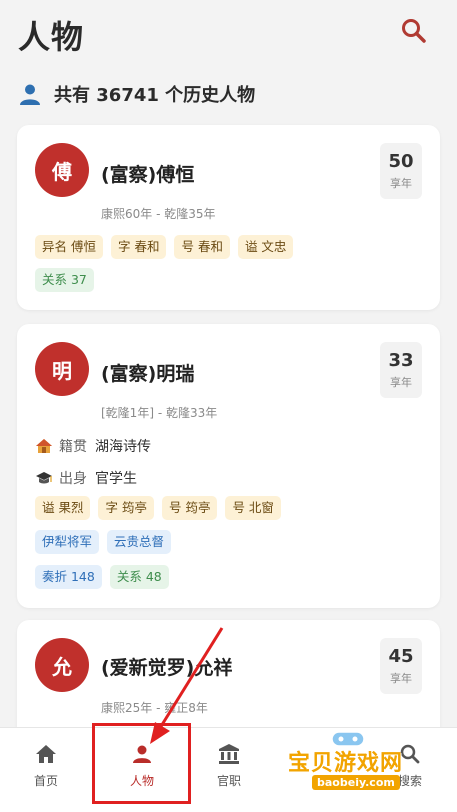 The width and height of the screenshot is (457, 812). What do you see at coordinates (229, 765) in the screenshot?
I see `nav-offices: 官职` at bounding box center [229, 765].